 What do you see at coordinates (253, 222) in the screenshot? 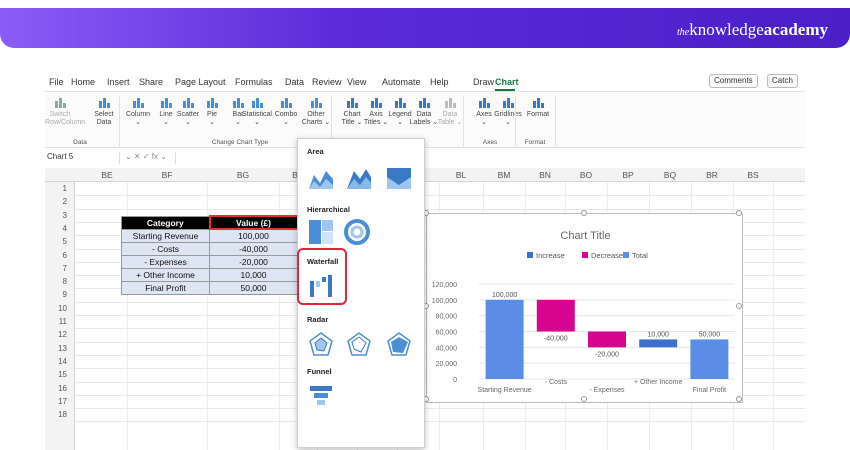
I see `header-value: Value (£)` at bounding box center [253, 222].